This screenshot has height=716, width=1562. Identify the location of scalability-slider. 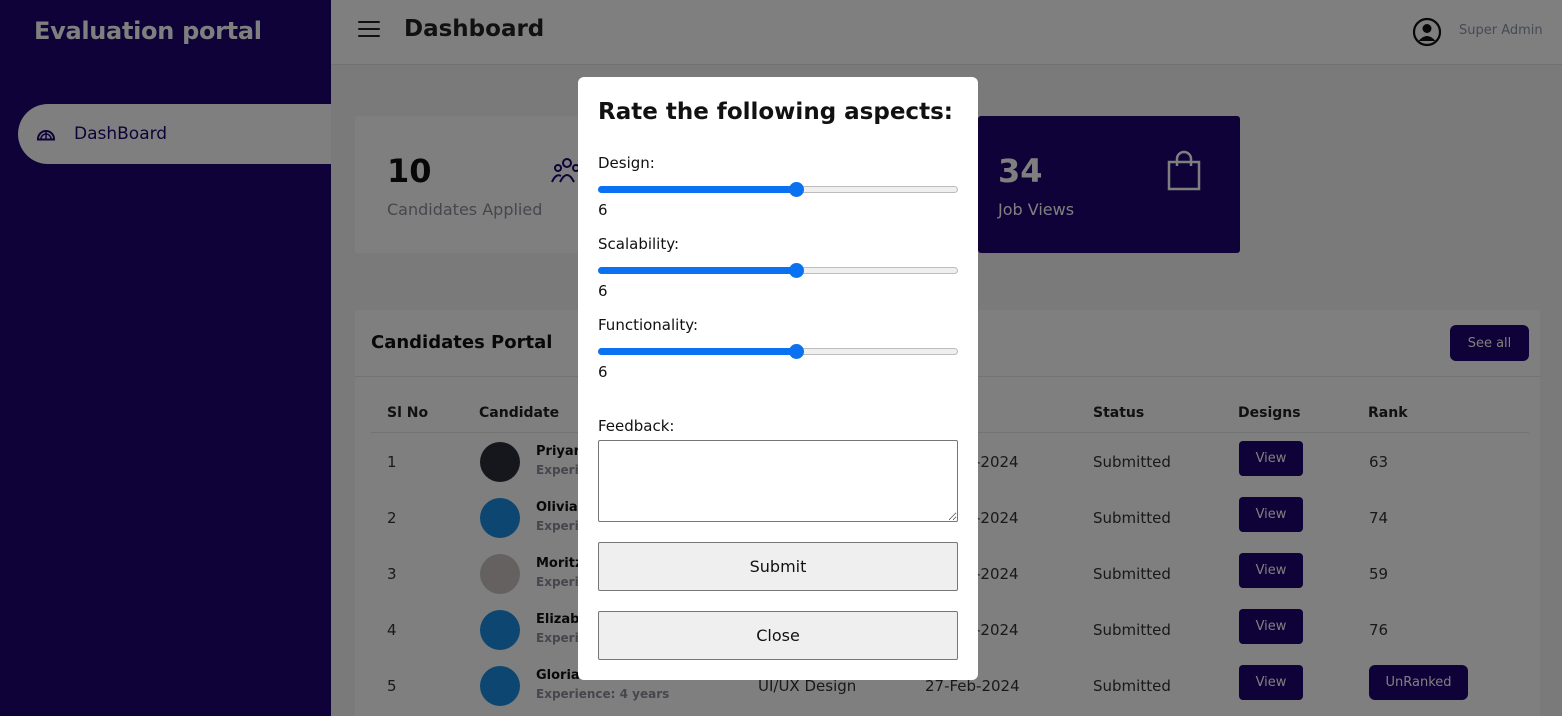
(778, 270).